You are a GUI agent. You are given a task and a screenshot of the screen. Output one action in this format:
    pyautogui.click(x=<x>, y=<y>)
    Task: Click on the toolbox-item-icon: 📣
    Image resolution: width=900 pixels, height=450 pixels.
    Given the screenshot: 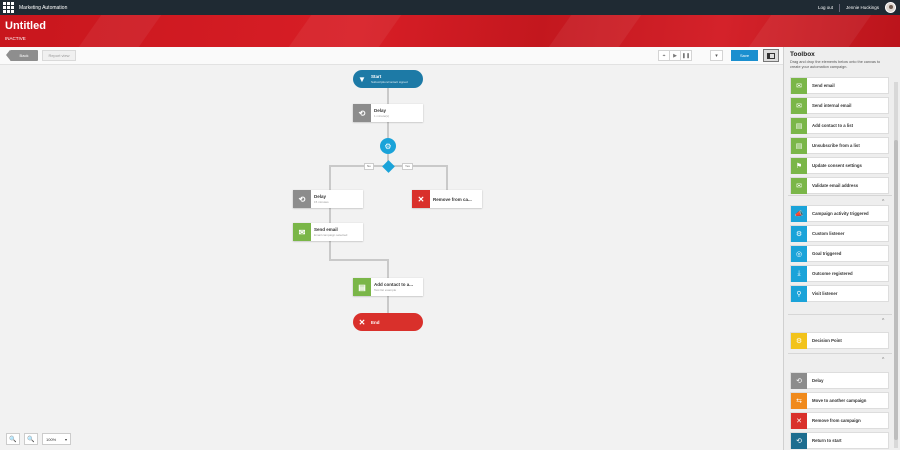 What is the action you would take?
    pyautogui.click(x=799, y=213)
    